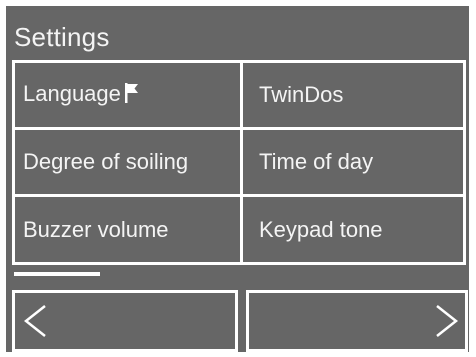 This screenshot has height=357, width=476. Describe the element at coordinates (62, 37) in the screenshot. I see `page-title: Settings` at that location.